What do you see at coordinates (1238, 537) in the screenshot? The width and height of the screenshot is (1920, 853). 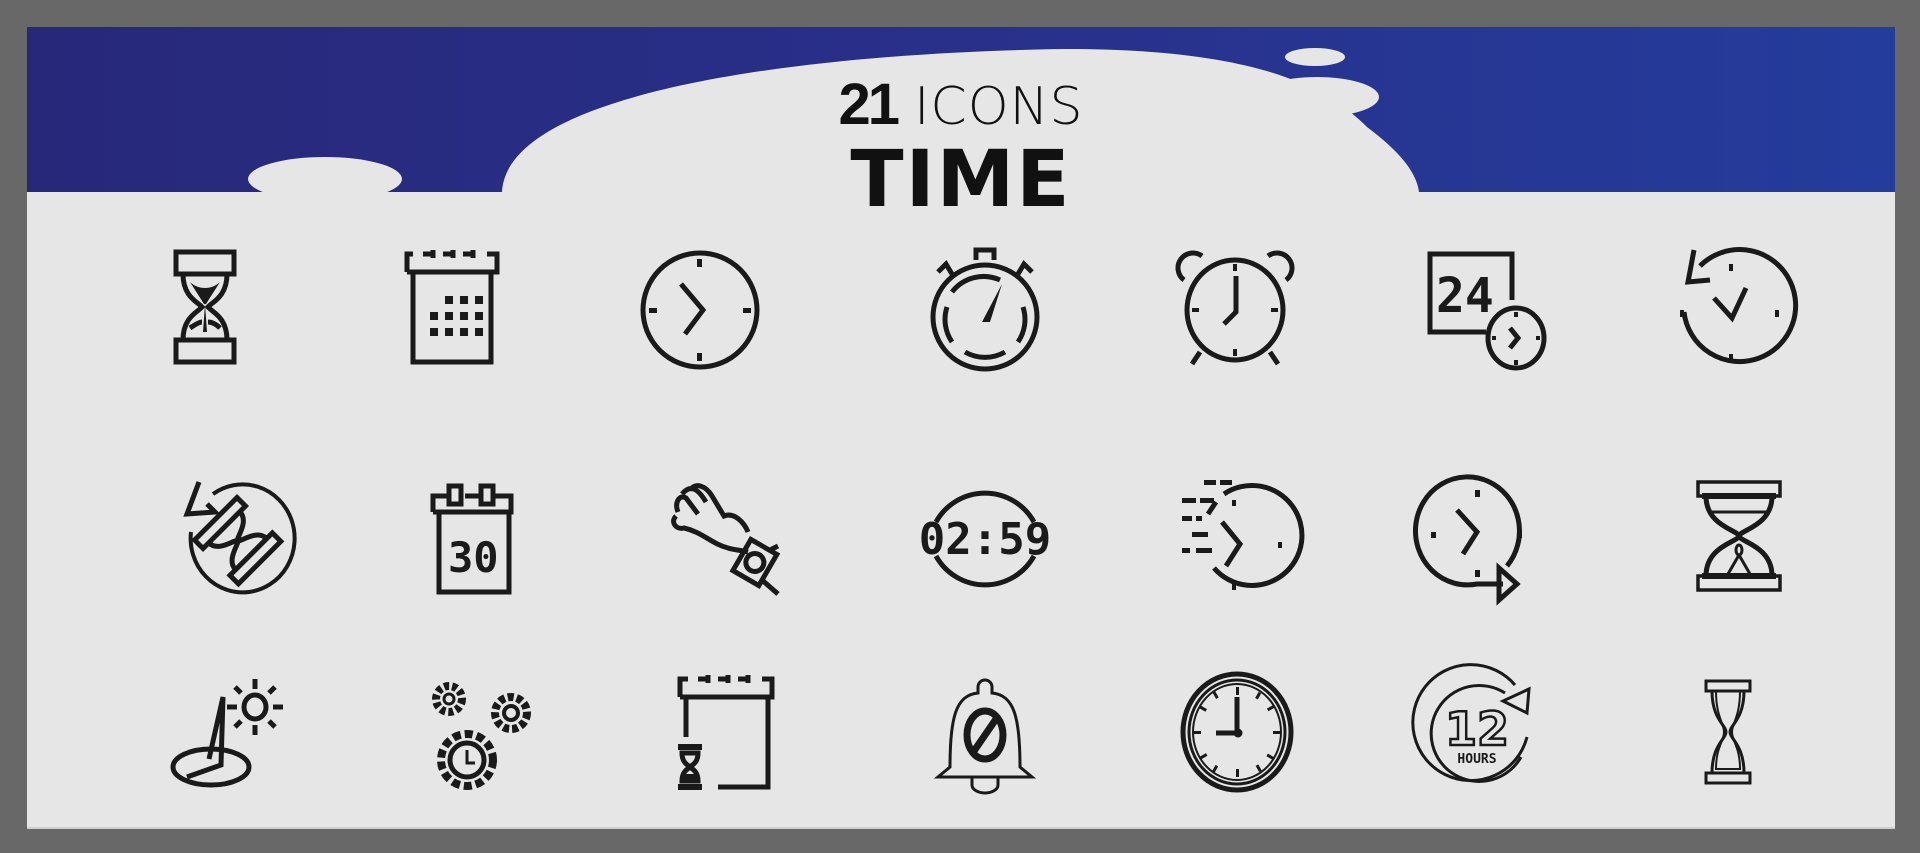 I see `fast-clock-icon` at bounding box center [1238, 537].